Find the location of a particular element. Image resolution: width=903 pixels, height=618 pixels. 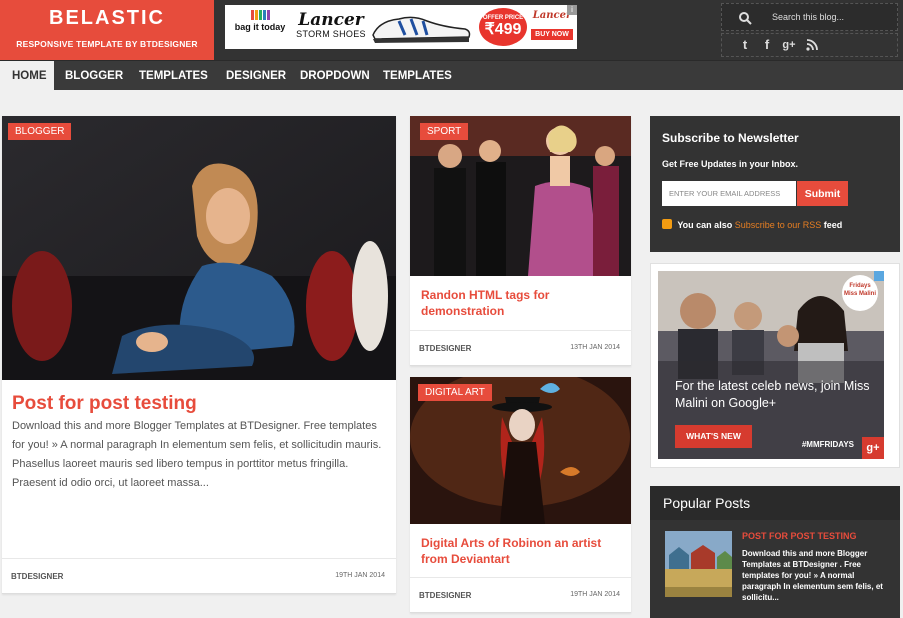

post-date: 13TH JAN 2014 is located at coordinates (595, 347).